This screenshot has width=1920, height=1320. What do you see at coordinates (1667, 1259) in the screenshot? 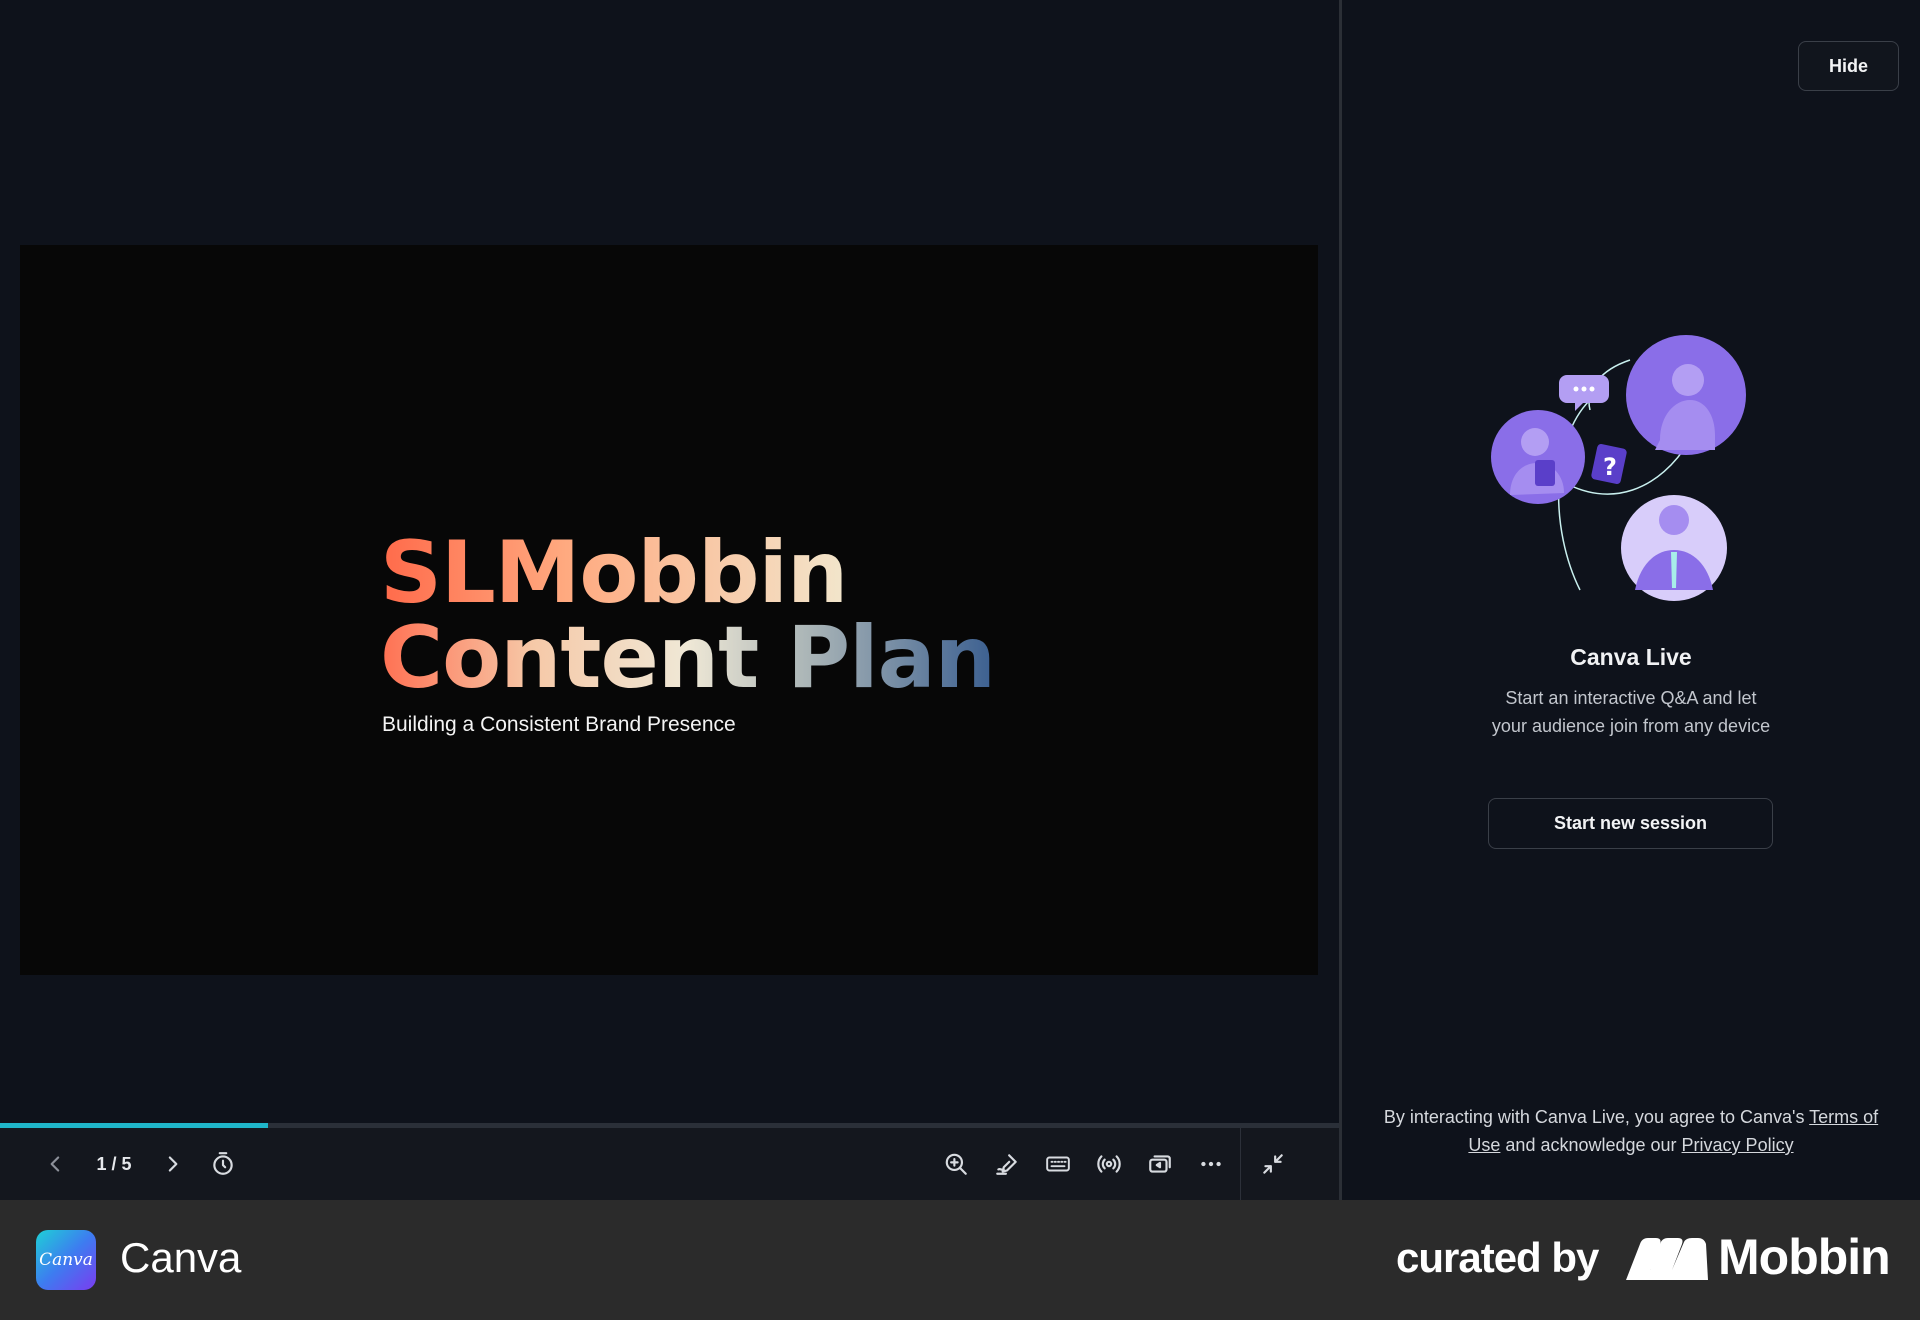
I see `mobbin-logo-icon` at bounding box center [1667, 1259].